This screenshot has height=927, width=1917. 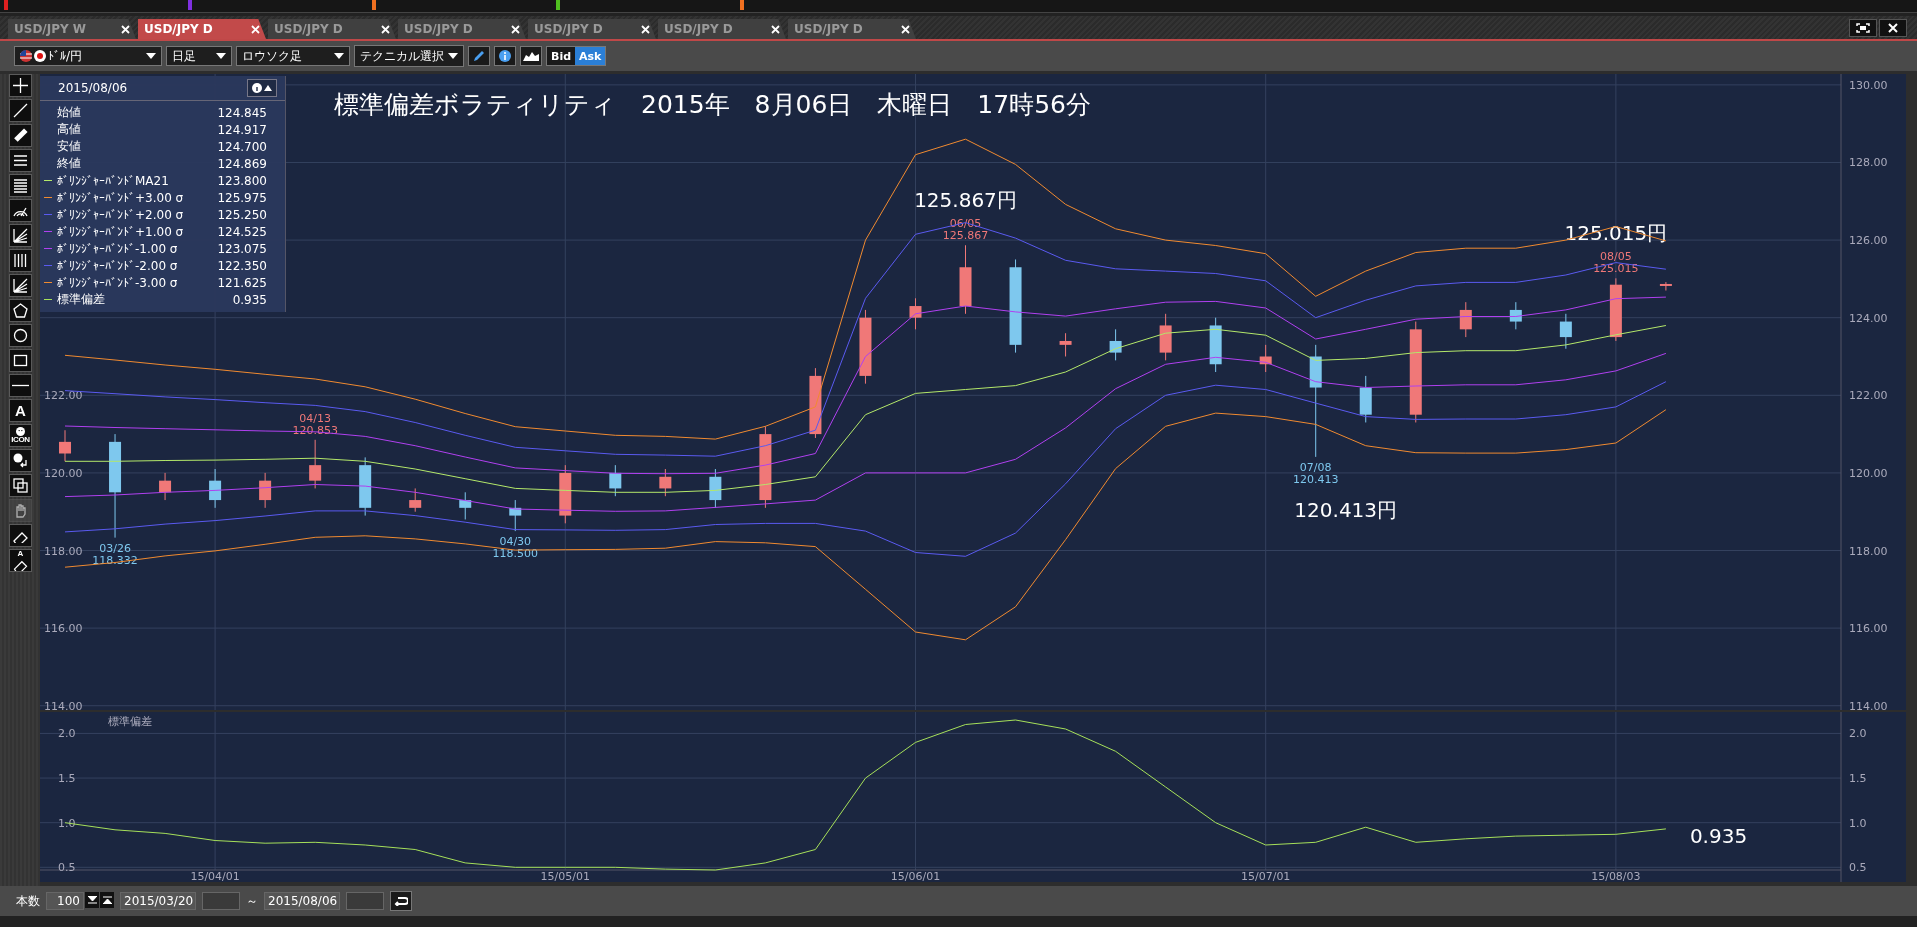 I want to click on crosshair-icon, so click(x=20, y=85).